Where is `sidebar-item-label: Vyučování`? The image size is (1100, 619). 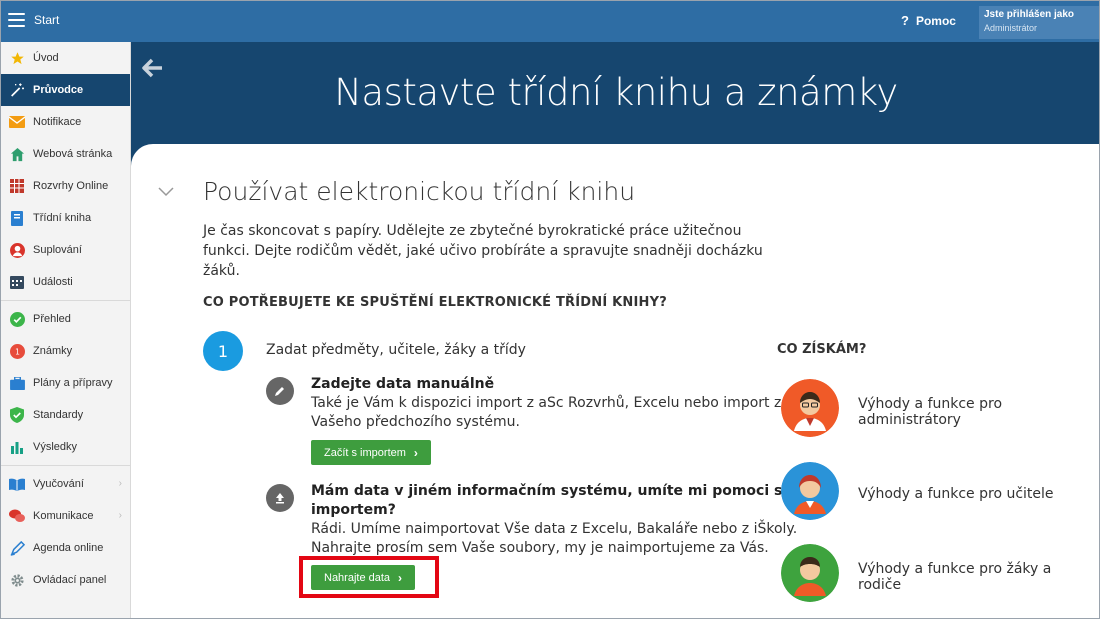 sidebar-item-label: Vyučování is located at coordinates (58, 484).